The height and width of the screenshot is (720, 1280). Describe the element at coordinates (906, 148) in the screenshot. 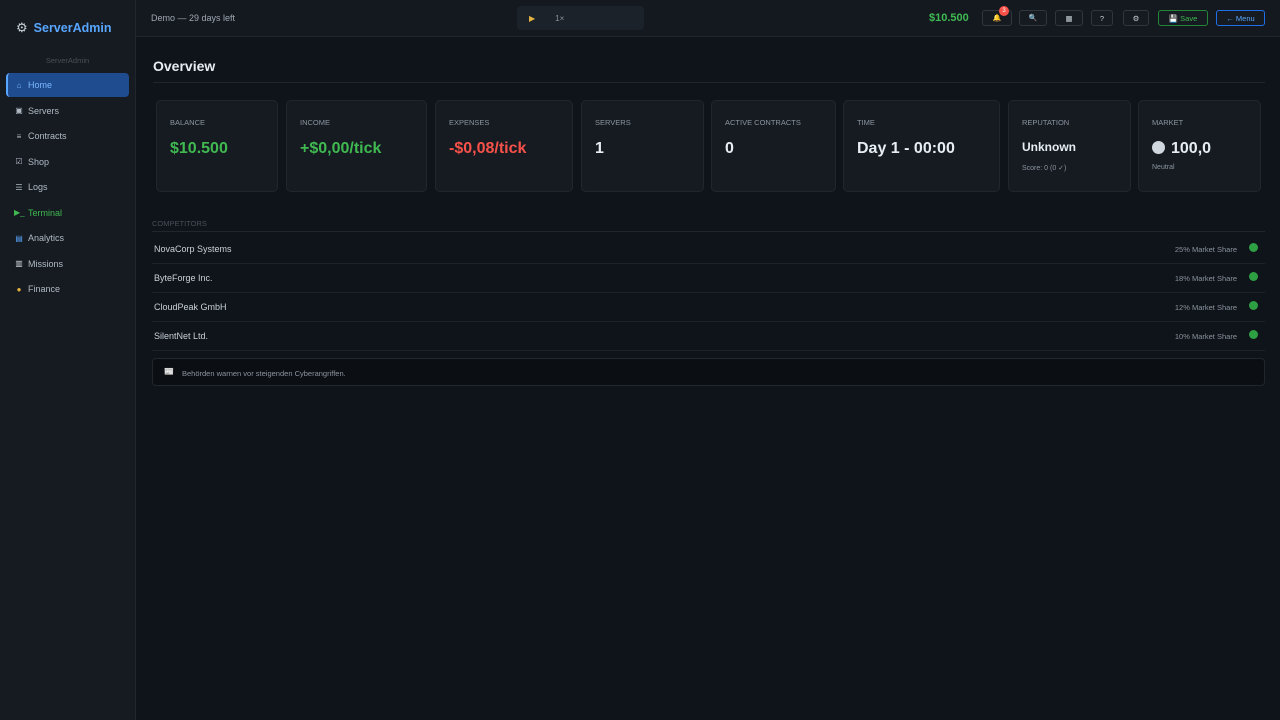

I see `stat-value: Day 1 - 00:00` at that location.